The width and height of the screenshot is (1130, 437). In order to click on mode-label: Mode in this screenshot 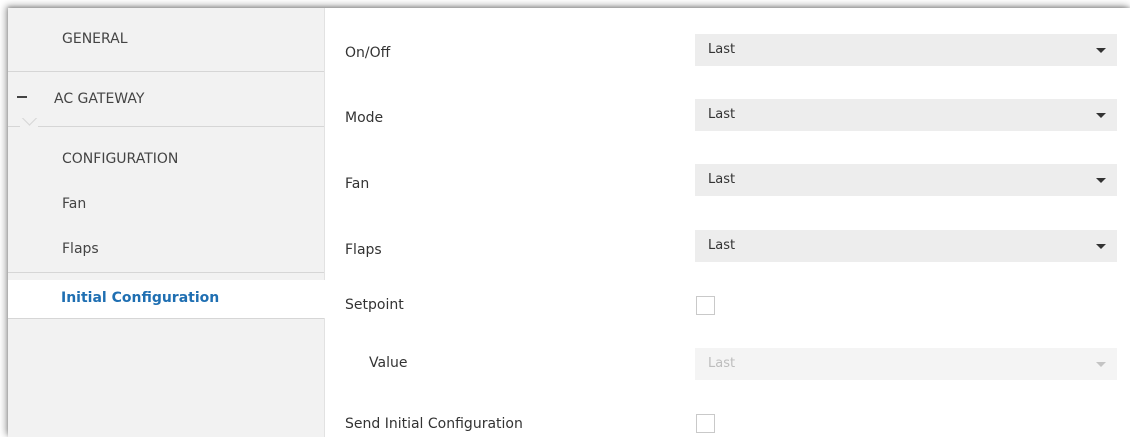, I will do `click(364, 118)`.